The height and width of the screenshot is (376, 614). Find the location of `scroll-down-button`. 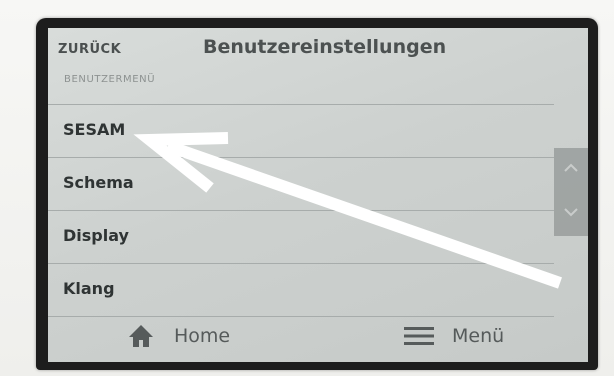

scroll-down-button is located at coordinates (571, 214).